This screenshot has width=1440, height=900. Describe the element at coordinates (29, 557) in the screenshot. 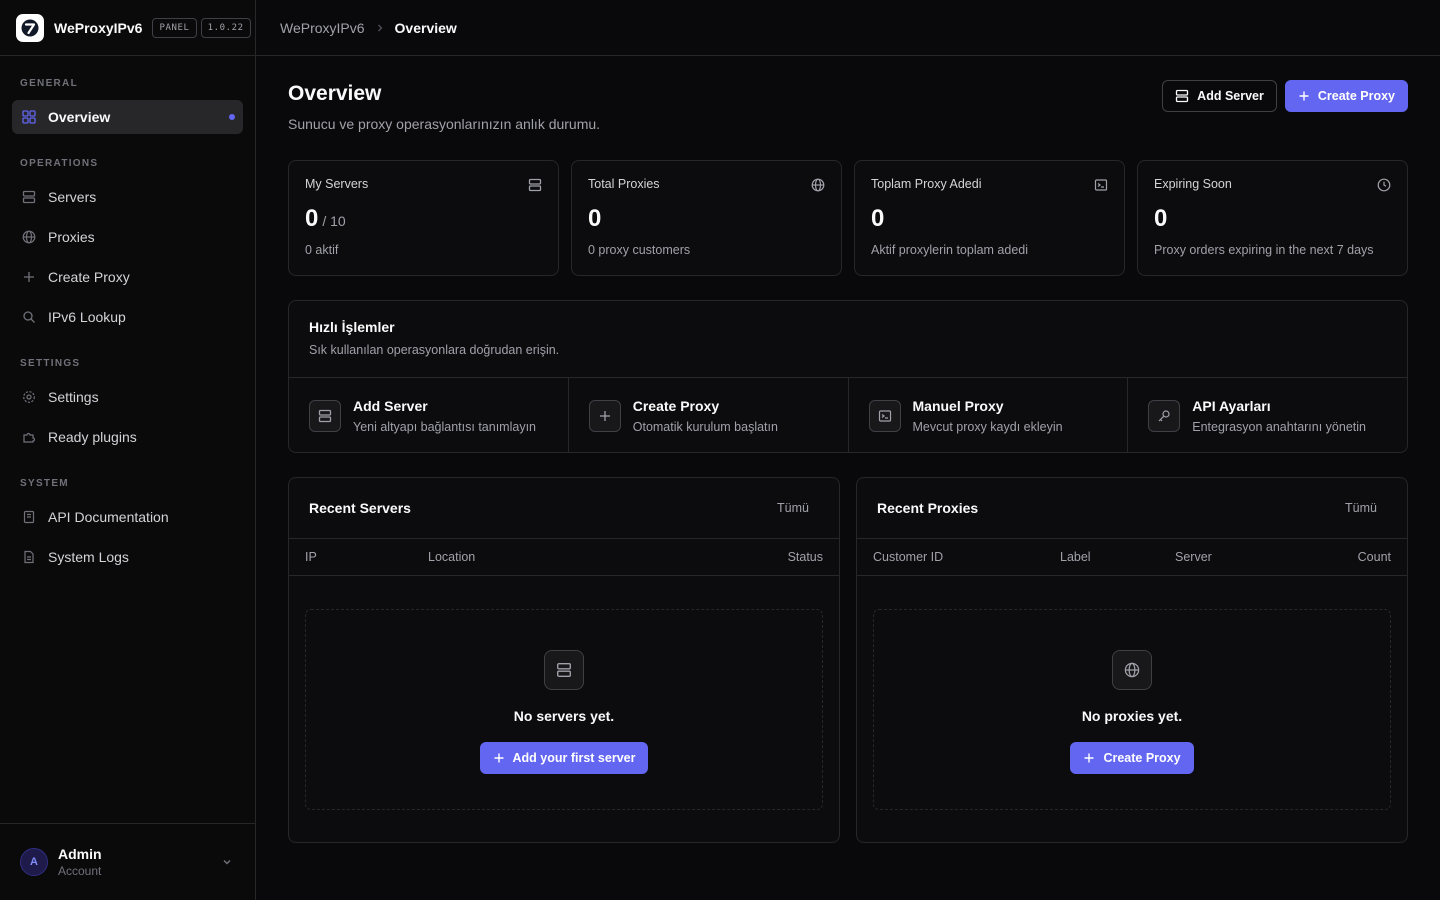

I see `file-icon` at that location.